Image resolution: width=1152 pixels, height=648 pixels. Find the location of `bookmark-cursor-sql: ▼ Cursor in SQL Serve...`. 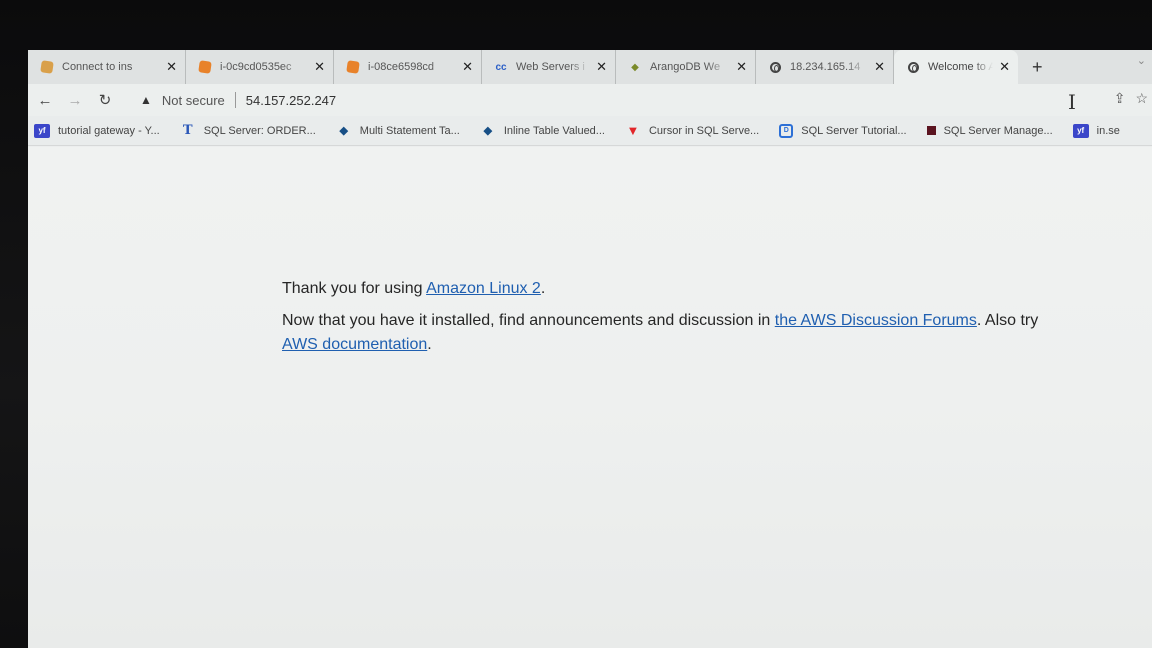

bookmark-cursor-sql: ▼ Cursor in SQL Serve... is located at coordinates (692, 130).